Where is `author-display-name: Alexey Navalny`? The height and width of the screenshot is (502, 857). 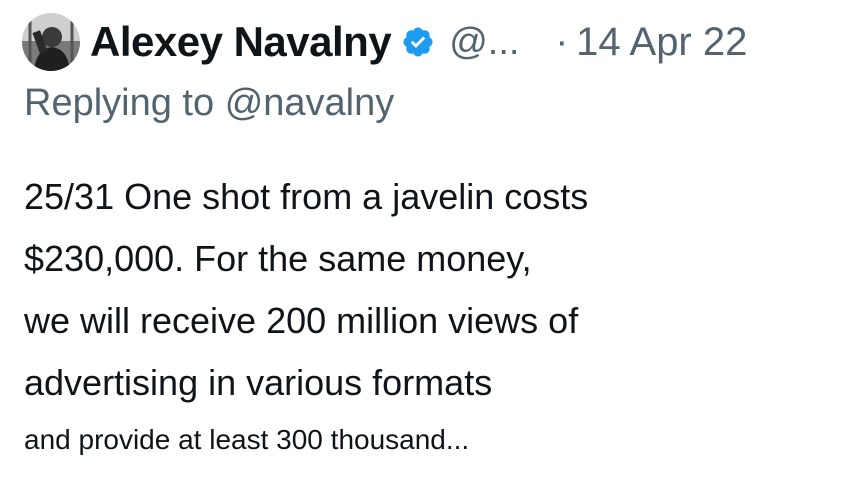 author-display-name: Alexey Navalny is located at coordinates (241, 42).